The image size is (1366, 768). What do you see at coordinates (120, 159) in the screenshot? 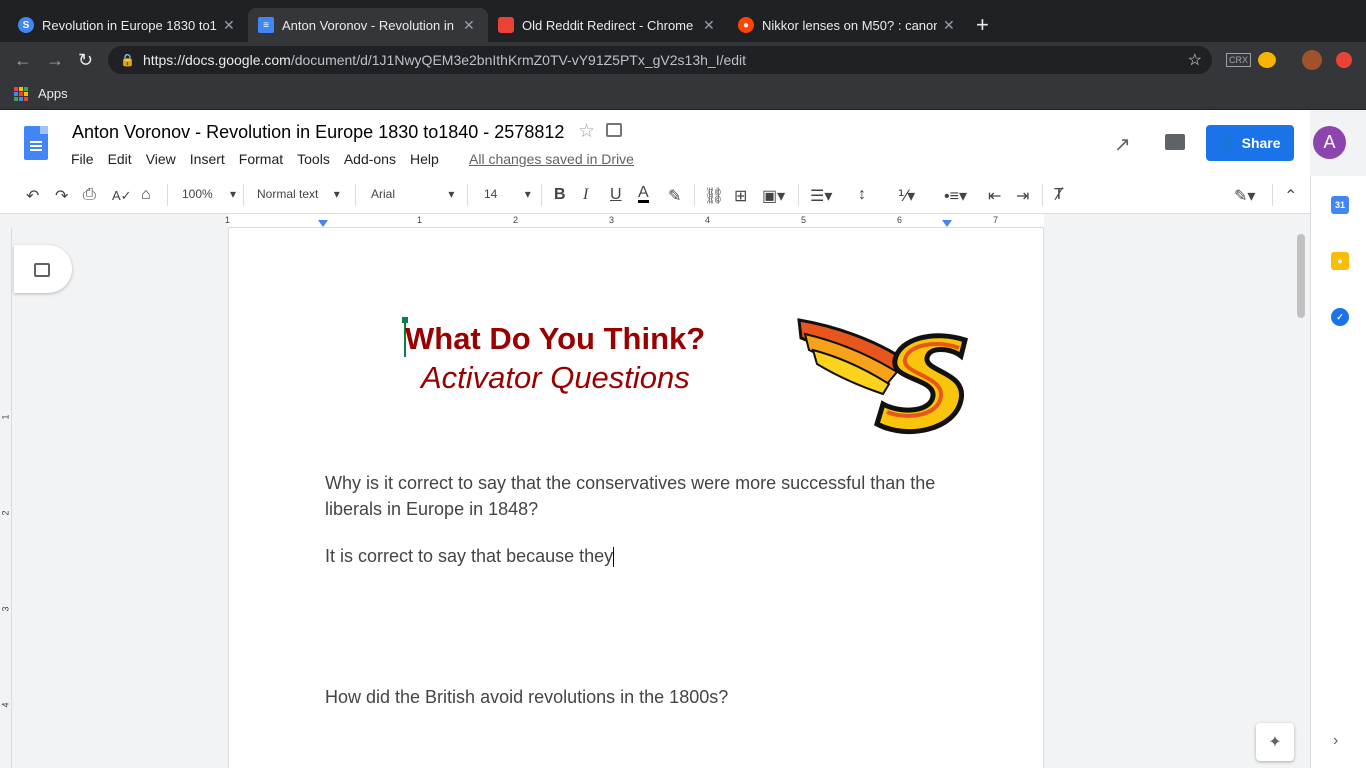
I see `menu-edit: Edit` at bounding box center [120, 159].